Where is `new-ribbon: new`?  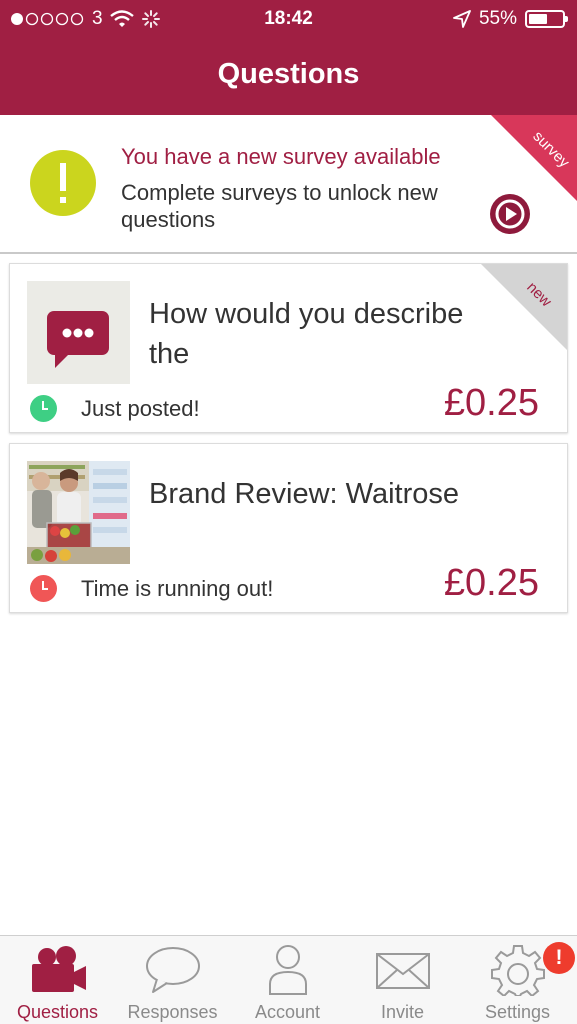
new-ribbon: new is located at coordinates (524, 307).